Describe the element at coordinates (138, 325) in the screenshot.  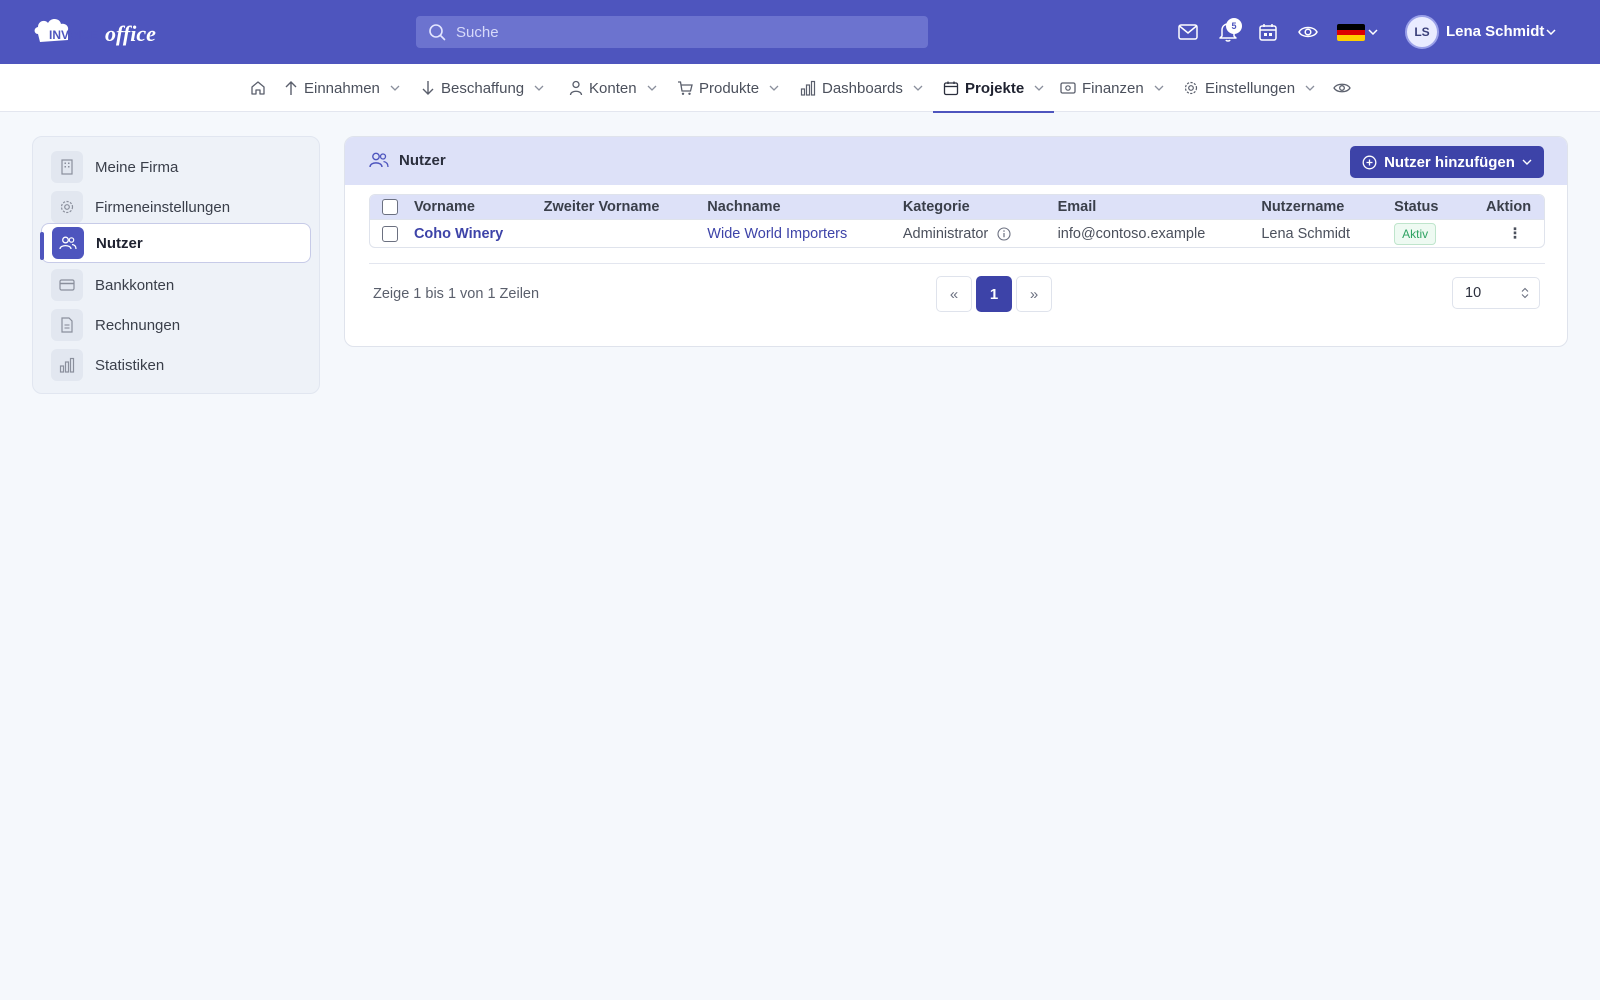
I see `sidebar-item-label: Rechnungen` at that location.